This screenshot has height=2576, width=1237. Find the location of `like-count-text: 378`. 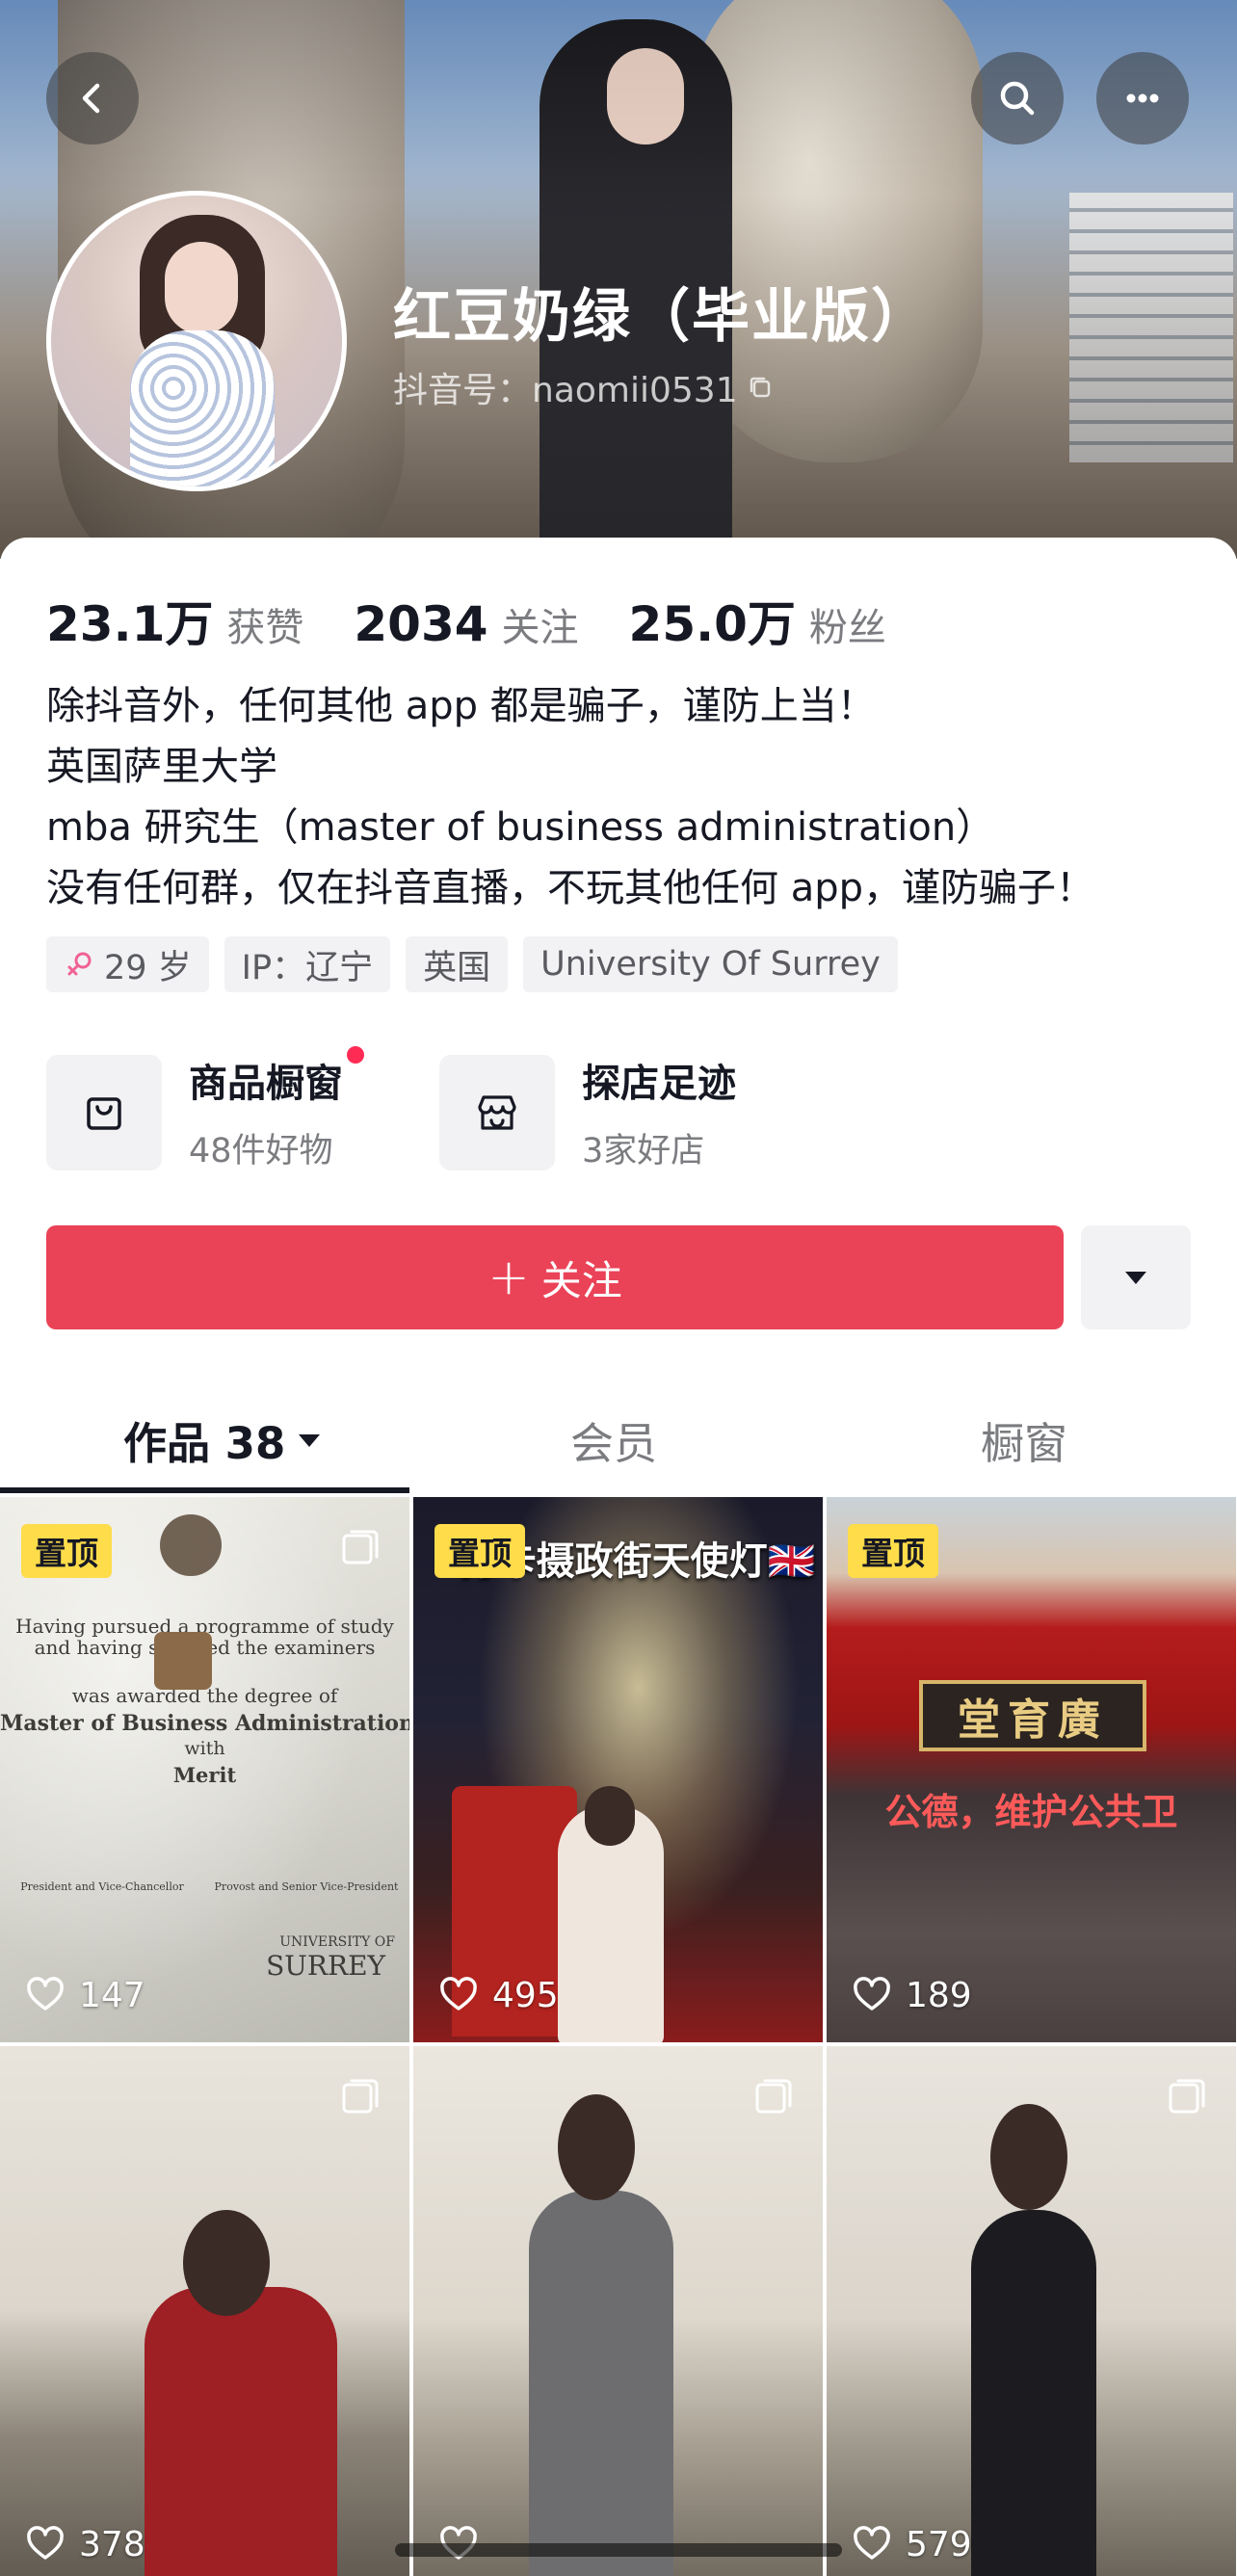

like-count-text: 378 is located at coordinates (112, 2544).